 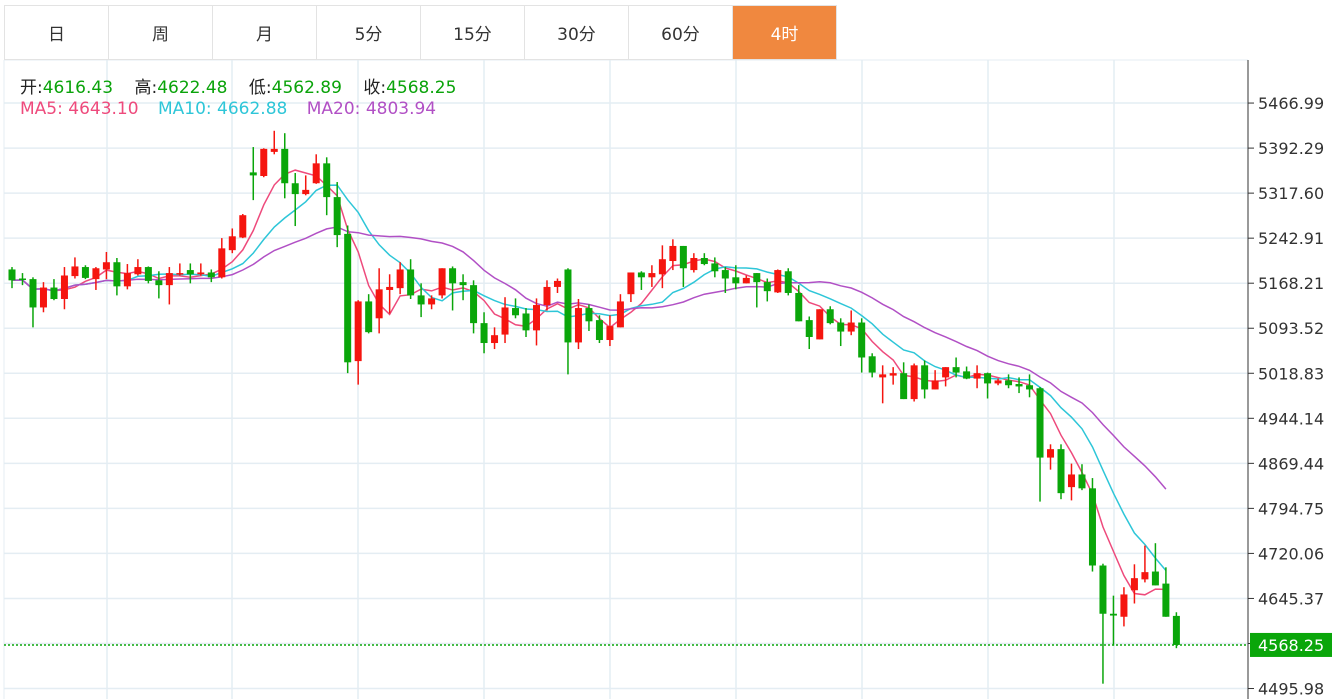 I want to click on tab-5: 30分, so click(x=577, y=32).